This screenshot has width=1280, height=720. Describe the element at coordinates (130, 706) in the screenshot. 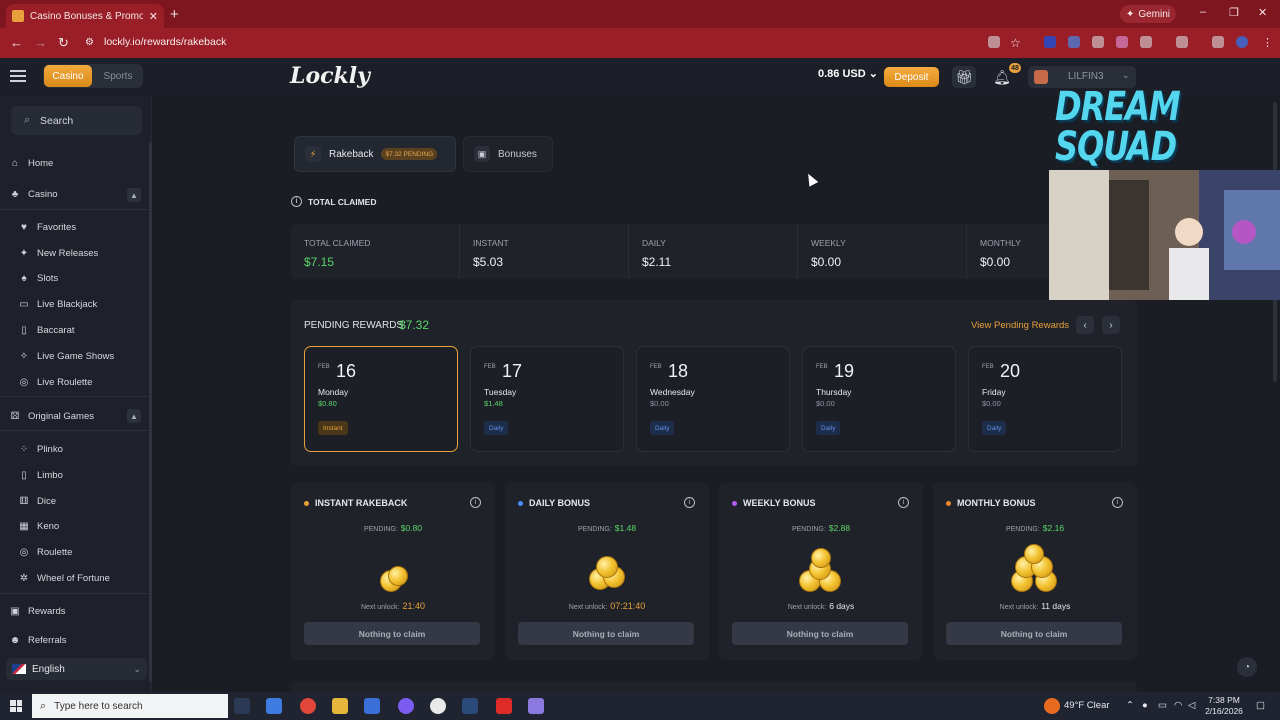

I see `taskbar-search-input: ⌕ Type here to search` at that location.